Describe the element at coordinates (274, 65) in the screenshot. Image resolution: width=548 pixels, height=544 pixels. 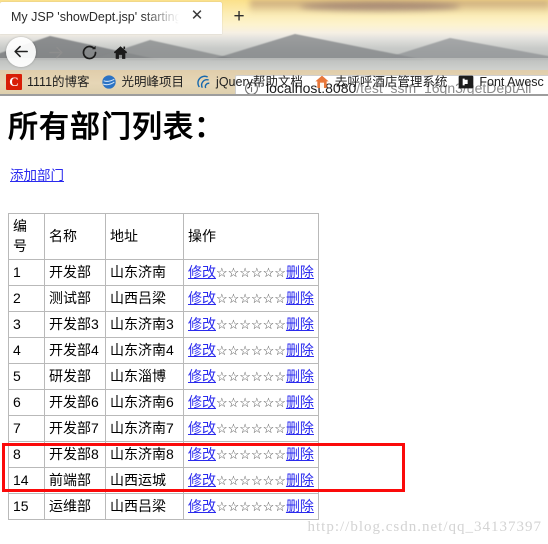
I see `navigation-toolbar: localhost:8080/test_ssm_16qn3/getDeptAll` at that location.